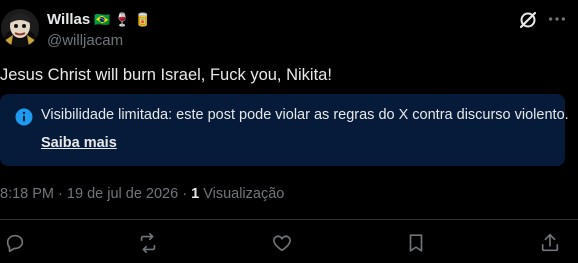 Image resolution: width=578 pixels, height=263 pixels. What do you see at coordinates (122, 19) in the screenshot?
I see `wine-emoji: 🍷` at bounding box center [122, 19].